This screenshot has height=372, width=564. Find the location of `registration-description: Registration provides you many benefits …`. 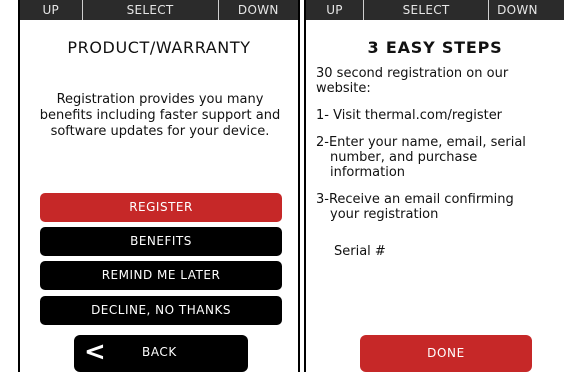

registration-description: Registration provides you many benefits … is located at coordinates (160, 115).